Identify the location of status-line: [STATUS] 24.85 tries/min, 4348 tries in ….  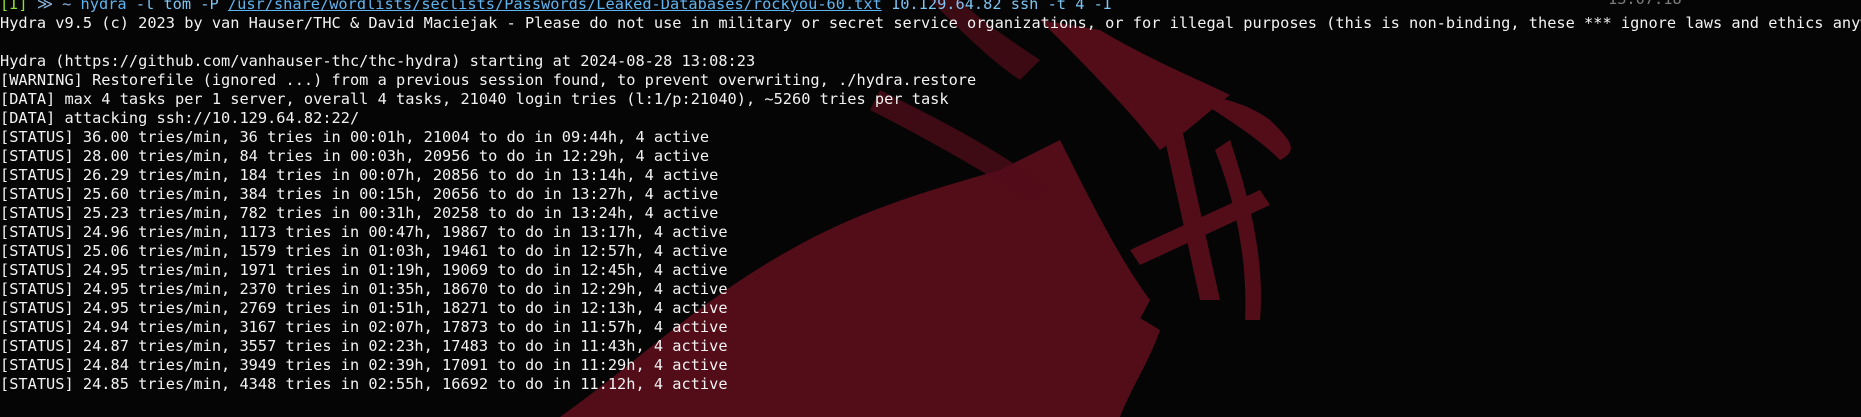
(364, 384).